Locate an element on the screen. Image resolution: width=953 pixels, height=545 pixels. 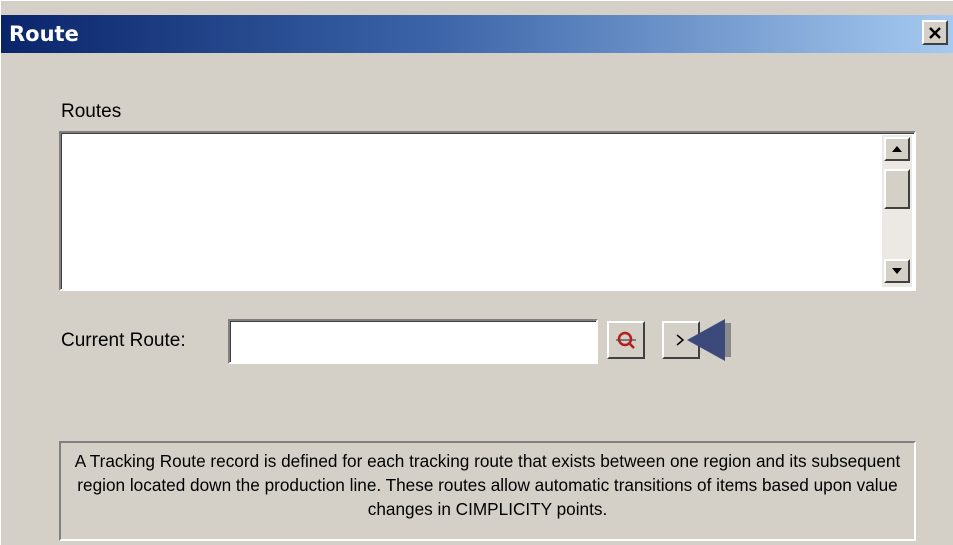
arrow-down-icon is located at coordinates (897, 271).